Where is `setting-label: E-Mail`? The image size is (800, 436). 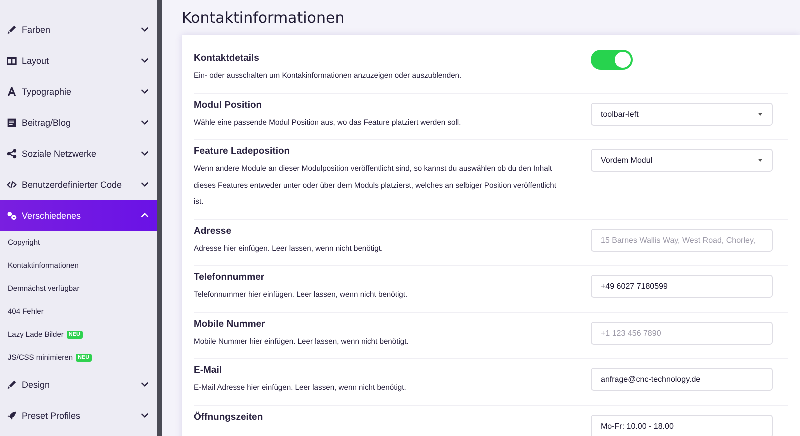 setting-label: E-Mail is located at coordinates (208, 370).